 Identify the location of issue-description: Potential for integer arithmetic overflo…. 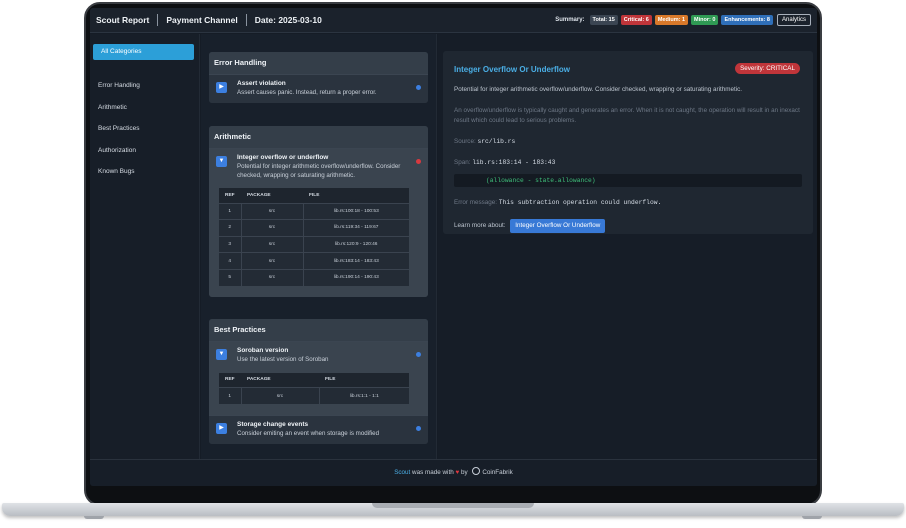
(319, 171).